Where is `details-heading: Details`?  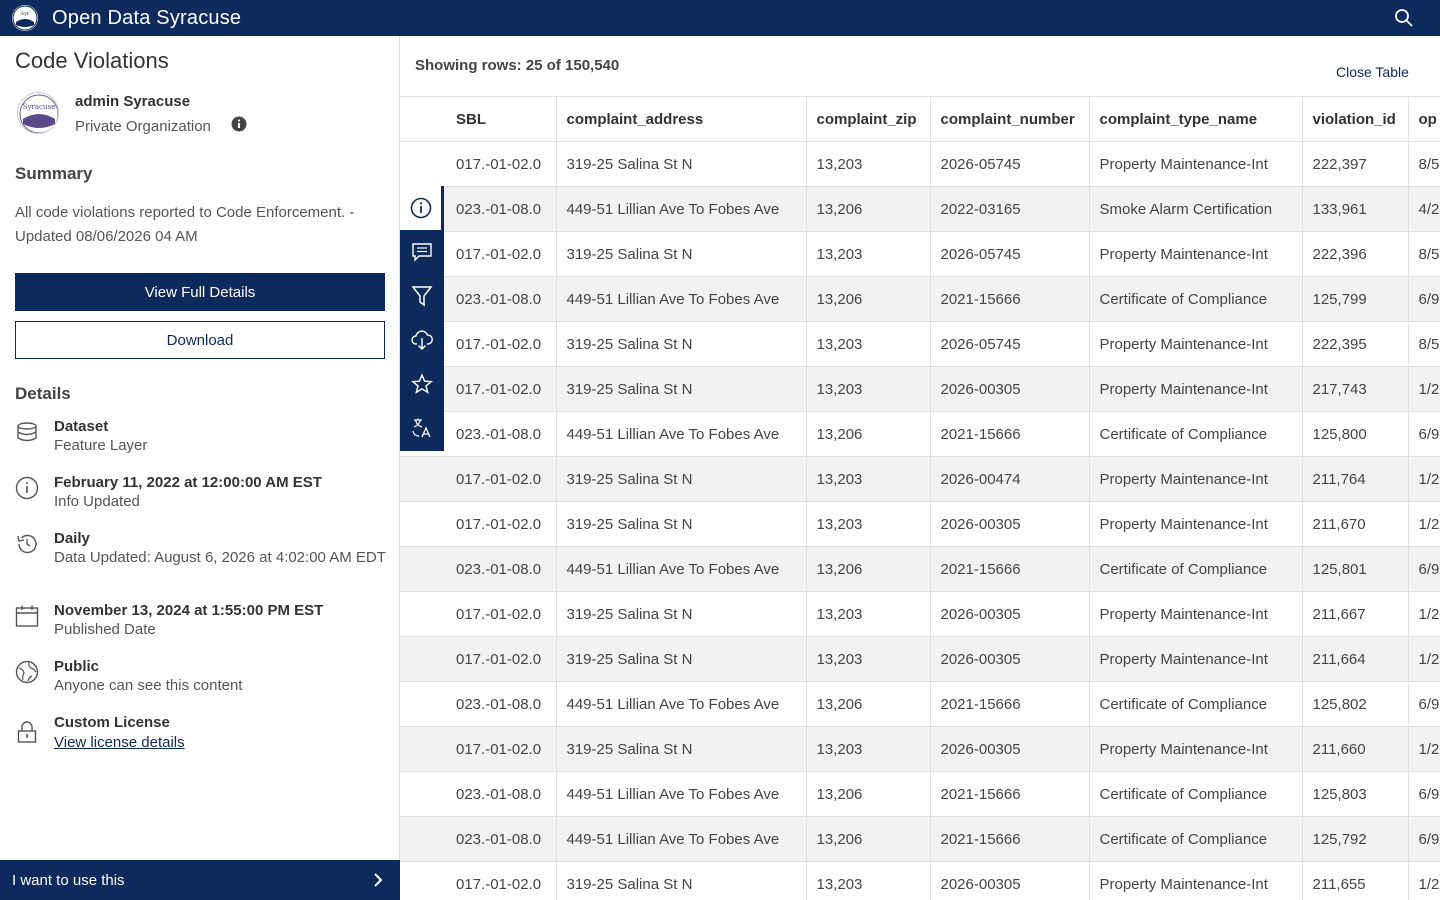 details-heading: Details is located at coordinates (43, 393).